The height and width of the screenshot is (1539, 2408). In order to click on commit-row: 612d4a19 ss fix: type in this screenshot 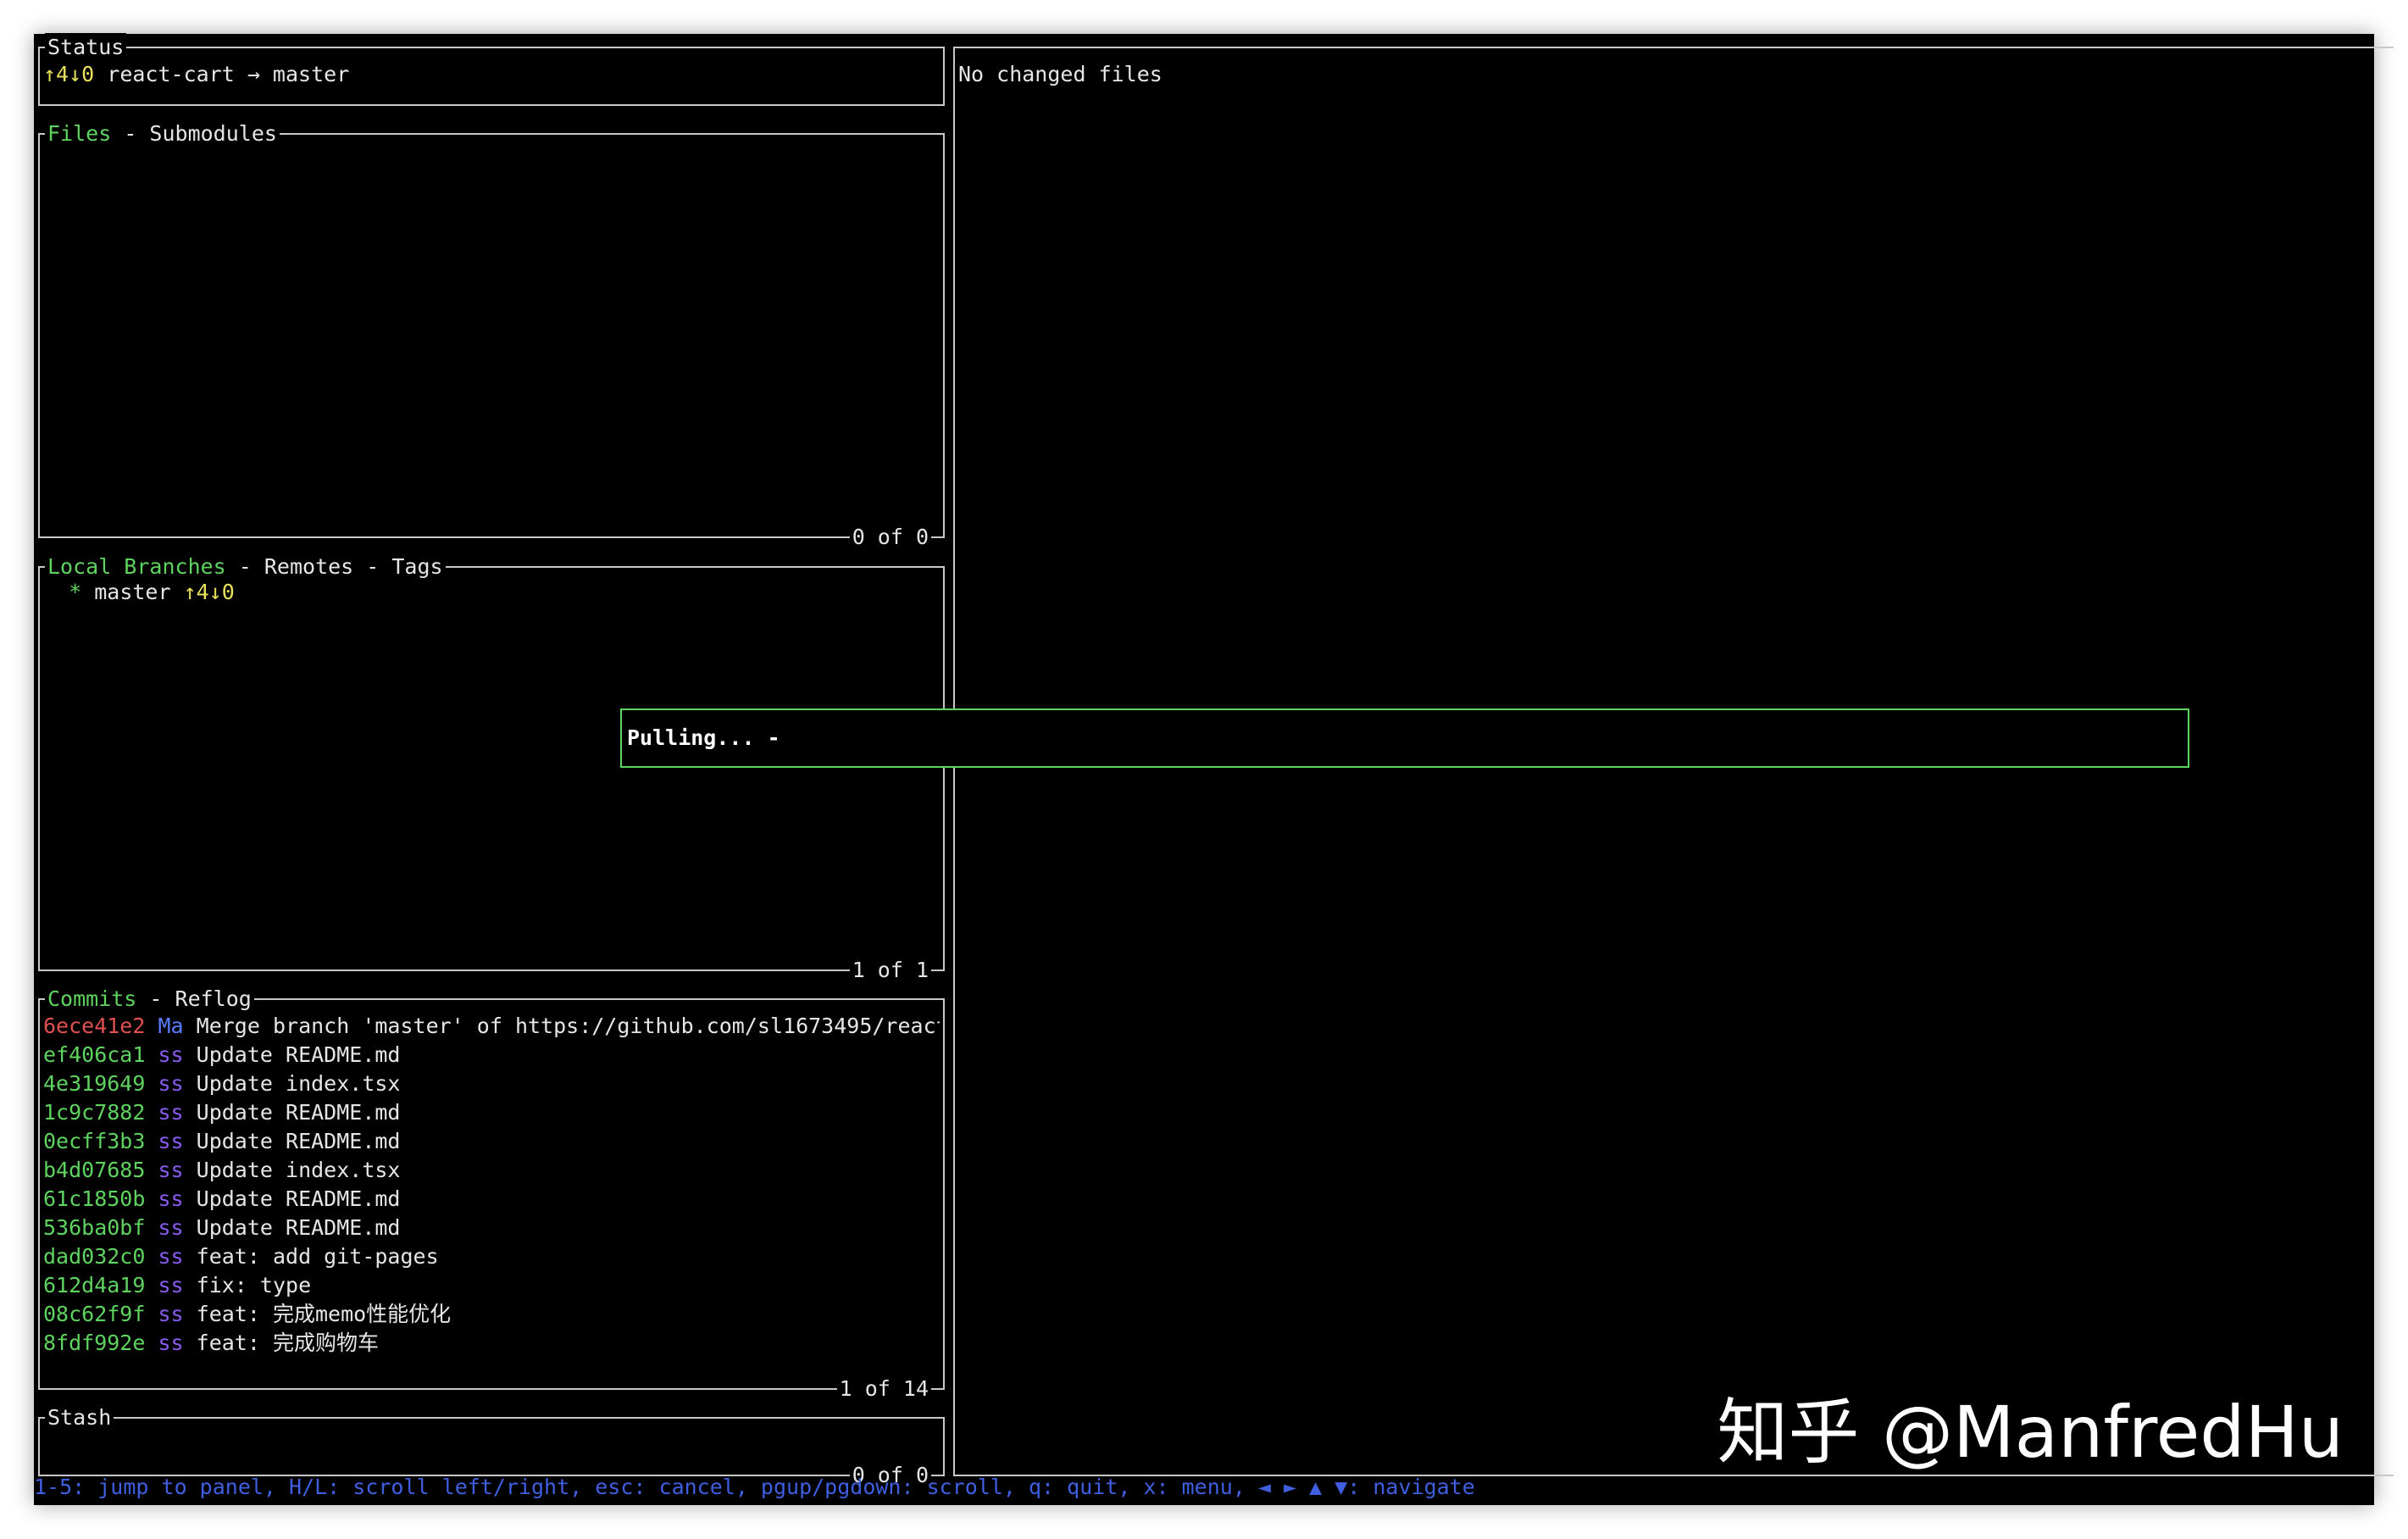, I will do `click(492, 1285)`.